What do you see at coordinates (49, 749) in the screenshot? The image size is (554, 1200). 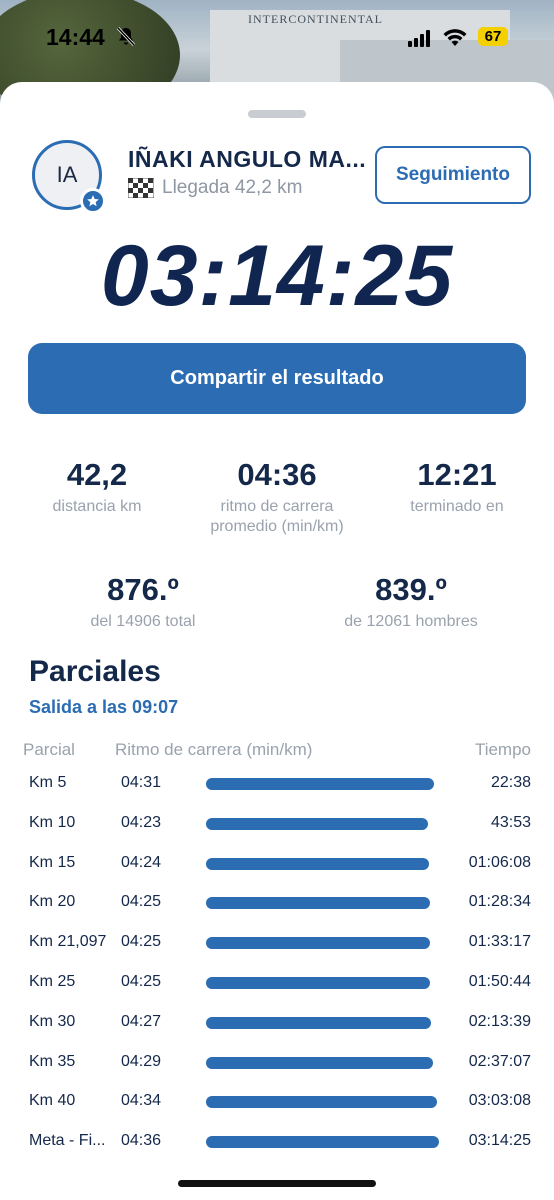 I see `column-header-split: Parcial` at bounding box center [49, 749].